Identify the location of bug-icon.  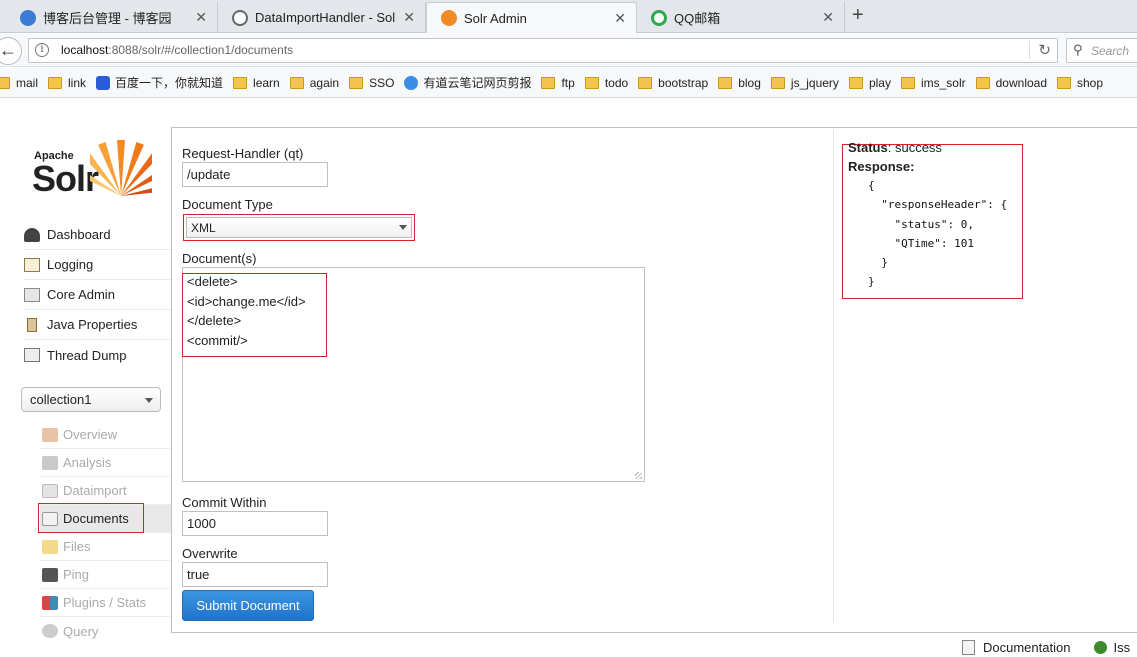
(1101, 647).